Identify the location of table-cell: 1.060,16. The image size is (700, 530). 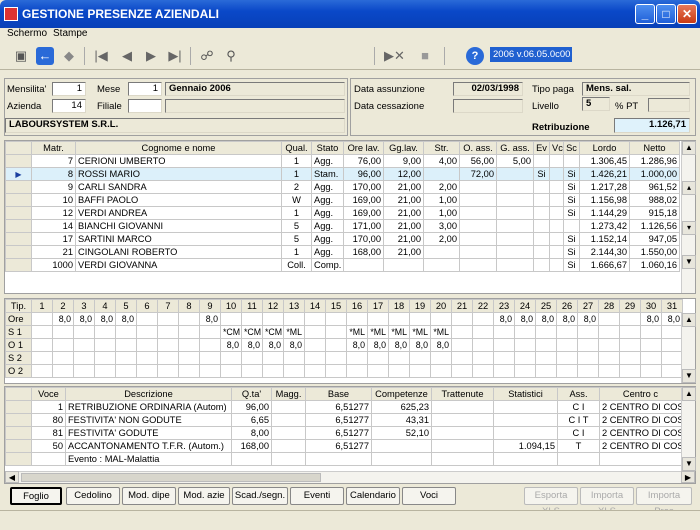
(654, 265).